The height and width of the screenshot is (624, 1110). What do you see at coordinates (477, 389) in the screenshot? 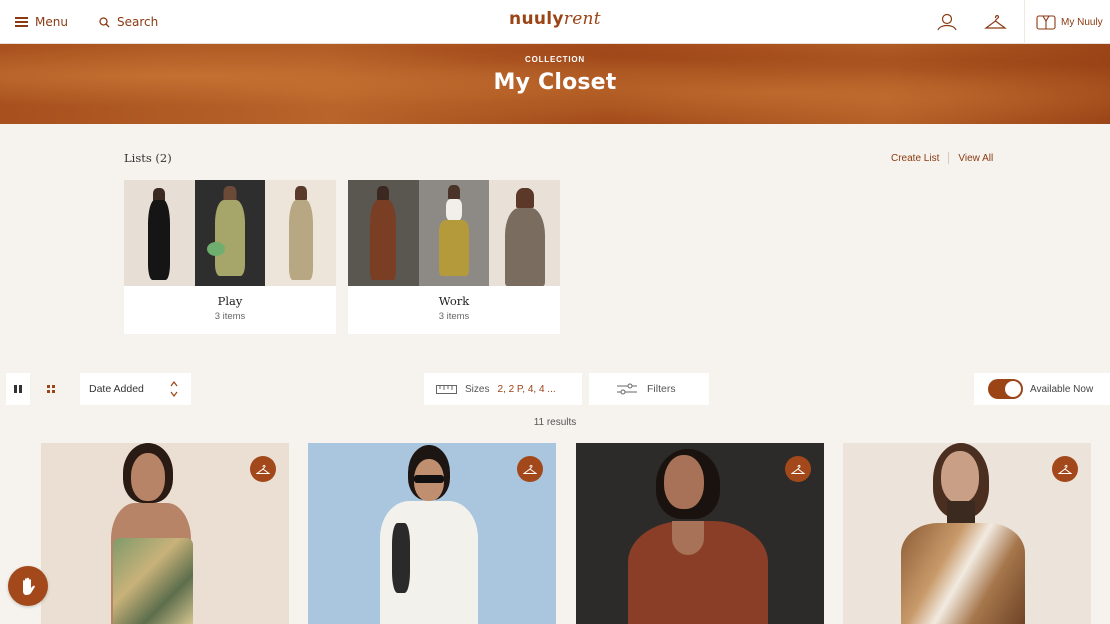
I see `sizes-label: Sizes` at bounding box center [477, 389].